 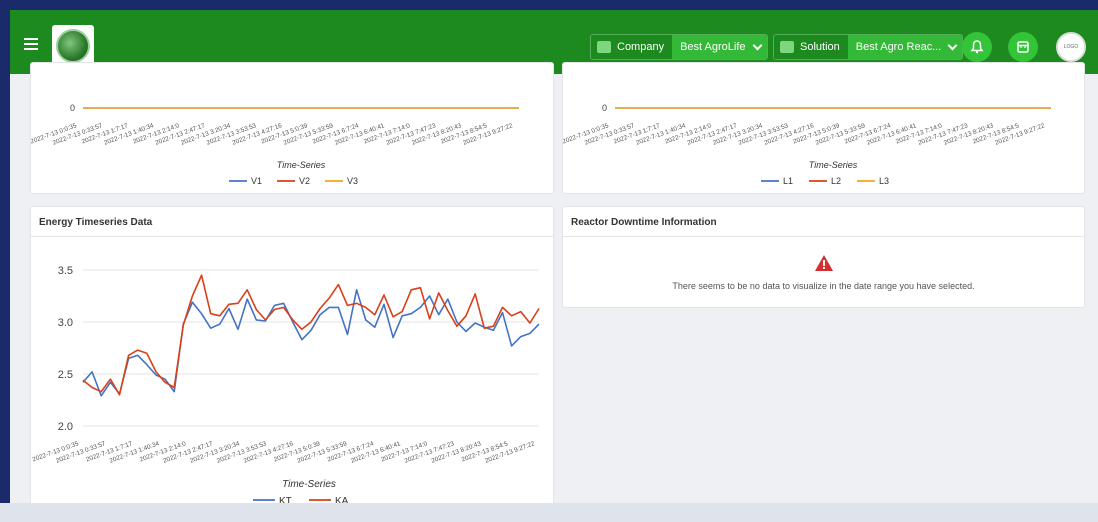 What do you see at coordinates (820, 47) in the screenshot?
I see `solution-label: Solution` at bounding box center [820, 47].